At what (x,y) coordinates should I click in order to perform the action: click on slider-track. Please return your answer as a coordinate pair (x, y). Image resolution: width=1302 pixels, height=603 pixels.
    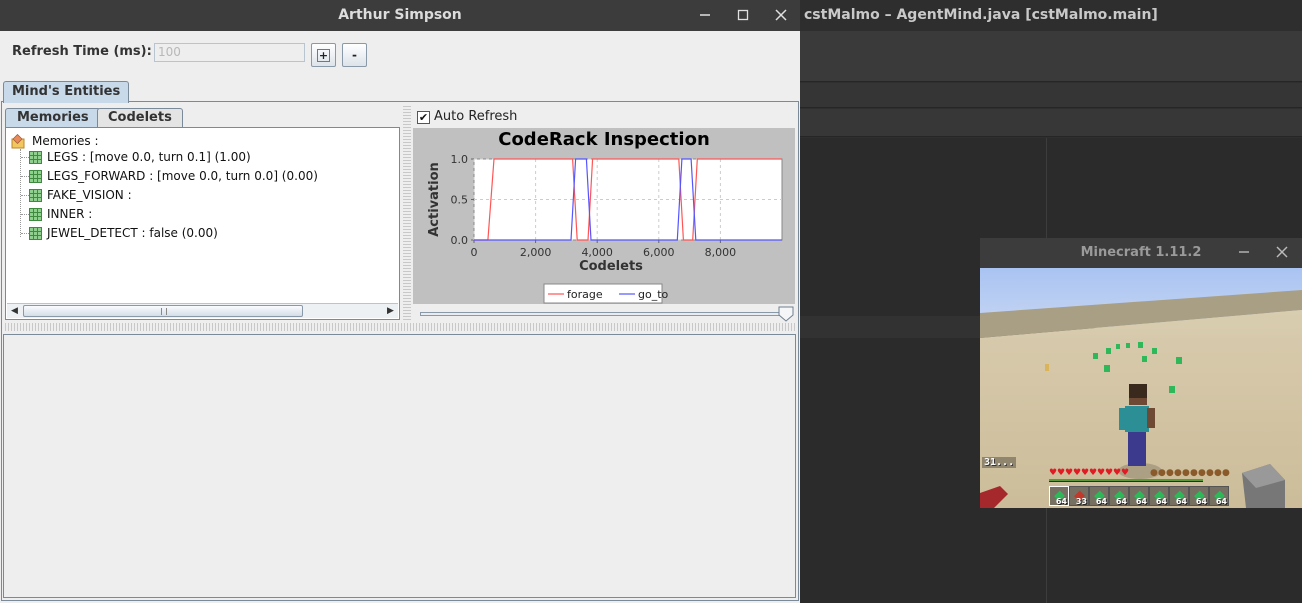
    Looking at the image, I should click on (606, 314).